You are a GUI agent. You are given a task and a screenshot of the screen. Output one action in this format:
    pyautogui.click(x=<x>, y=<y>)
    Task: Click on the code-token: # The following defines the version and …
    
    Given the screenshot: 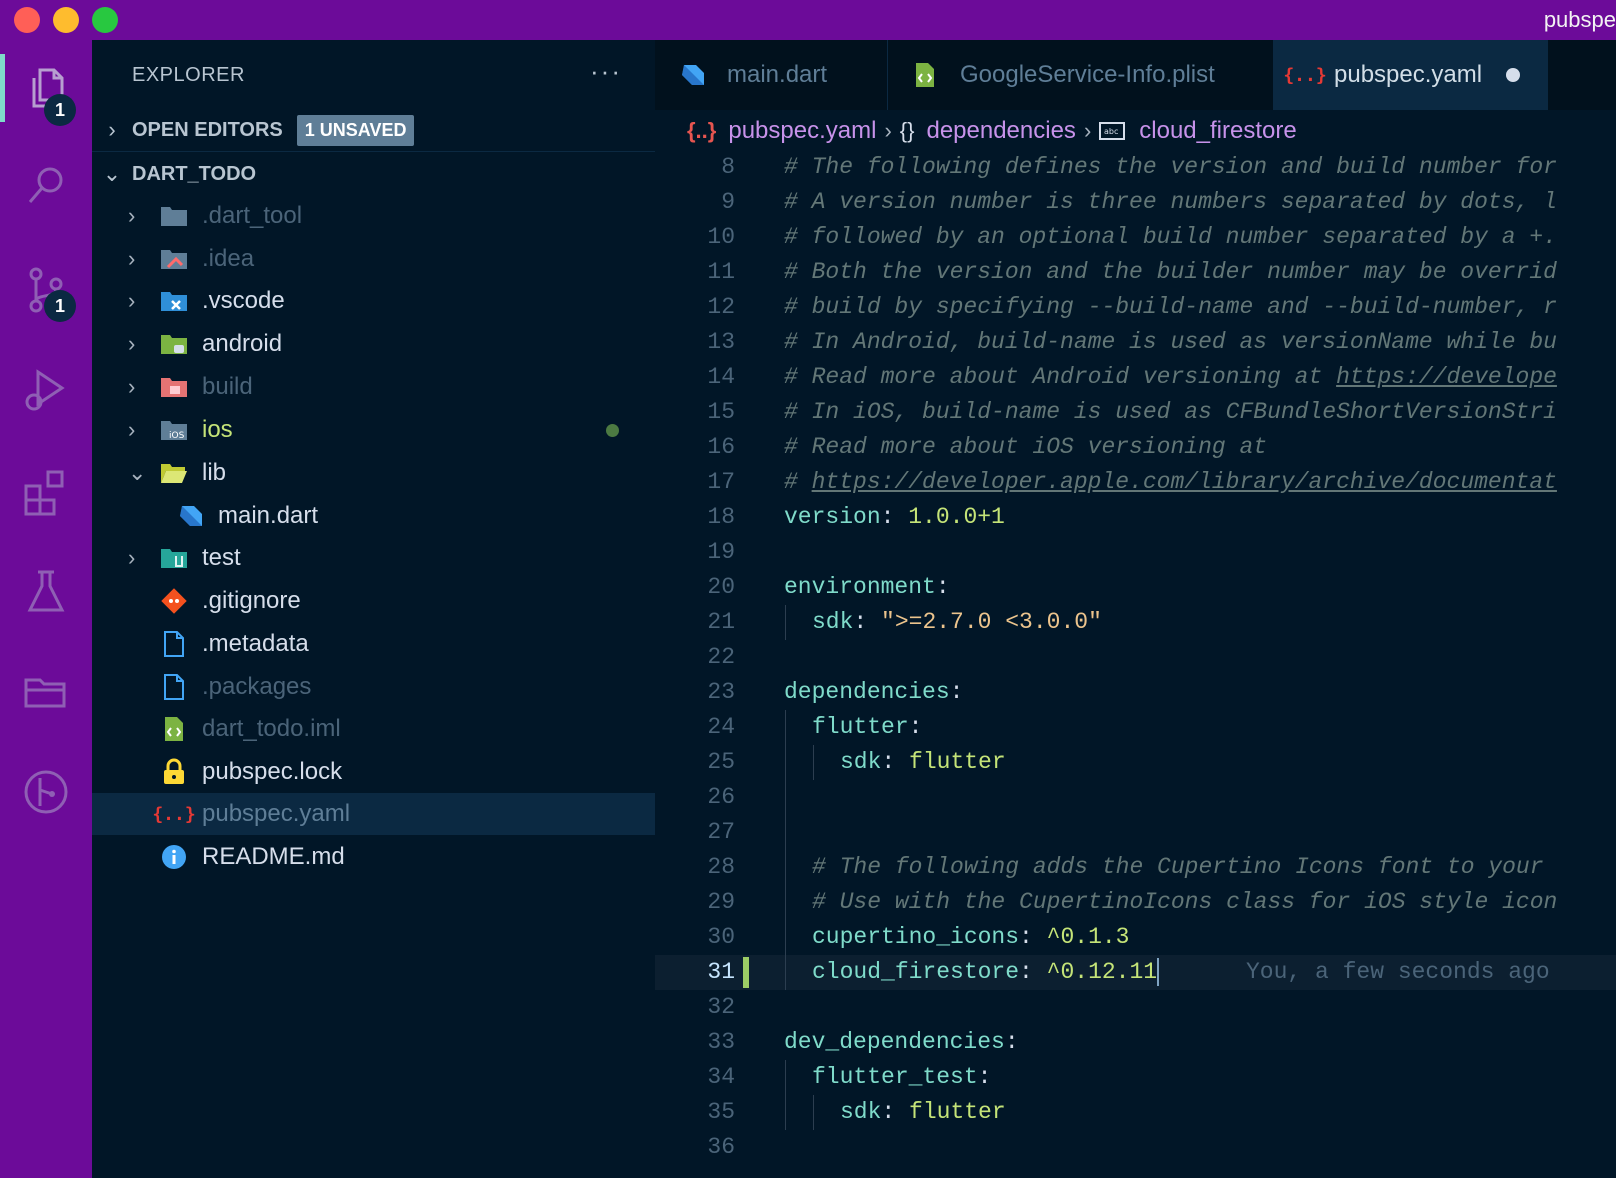 What is the action you would take?
    pyautogui.click(x=1170, y=167)
    